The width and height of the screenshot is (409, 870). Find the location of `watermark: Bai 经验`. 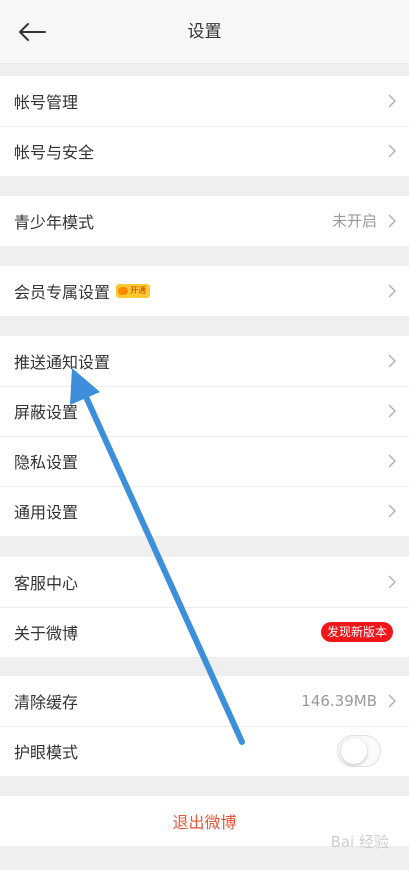

watermark: Bai 经验 is located at coordinates (359, 842).